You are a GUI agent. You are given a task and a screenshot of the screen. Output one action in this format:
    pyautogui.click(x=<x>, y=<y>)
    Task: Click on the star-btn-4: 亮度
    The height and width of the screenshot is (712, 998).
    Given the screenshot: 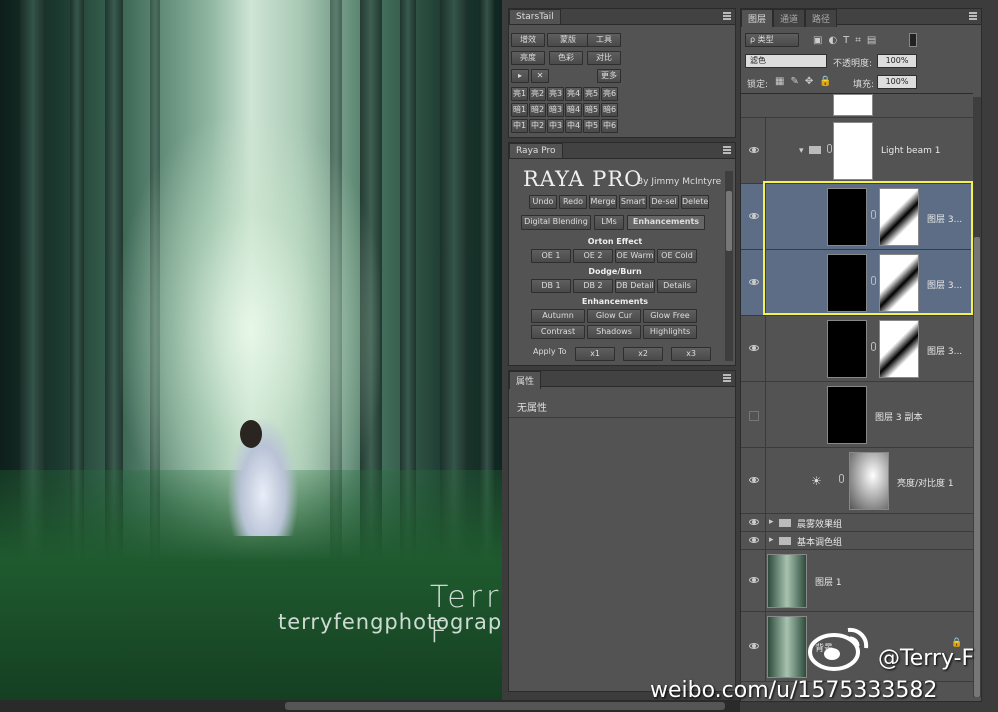 What is the action you would take?
    pyautogui.click(x=528, y=58)
    